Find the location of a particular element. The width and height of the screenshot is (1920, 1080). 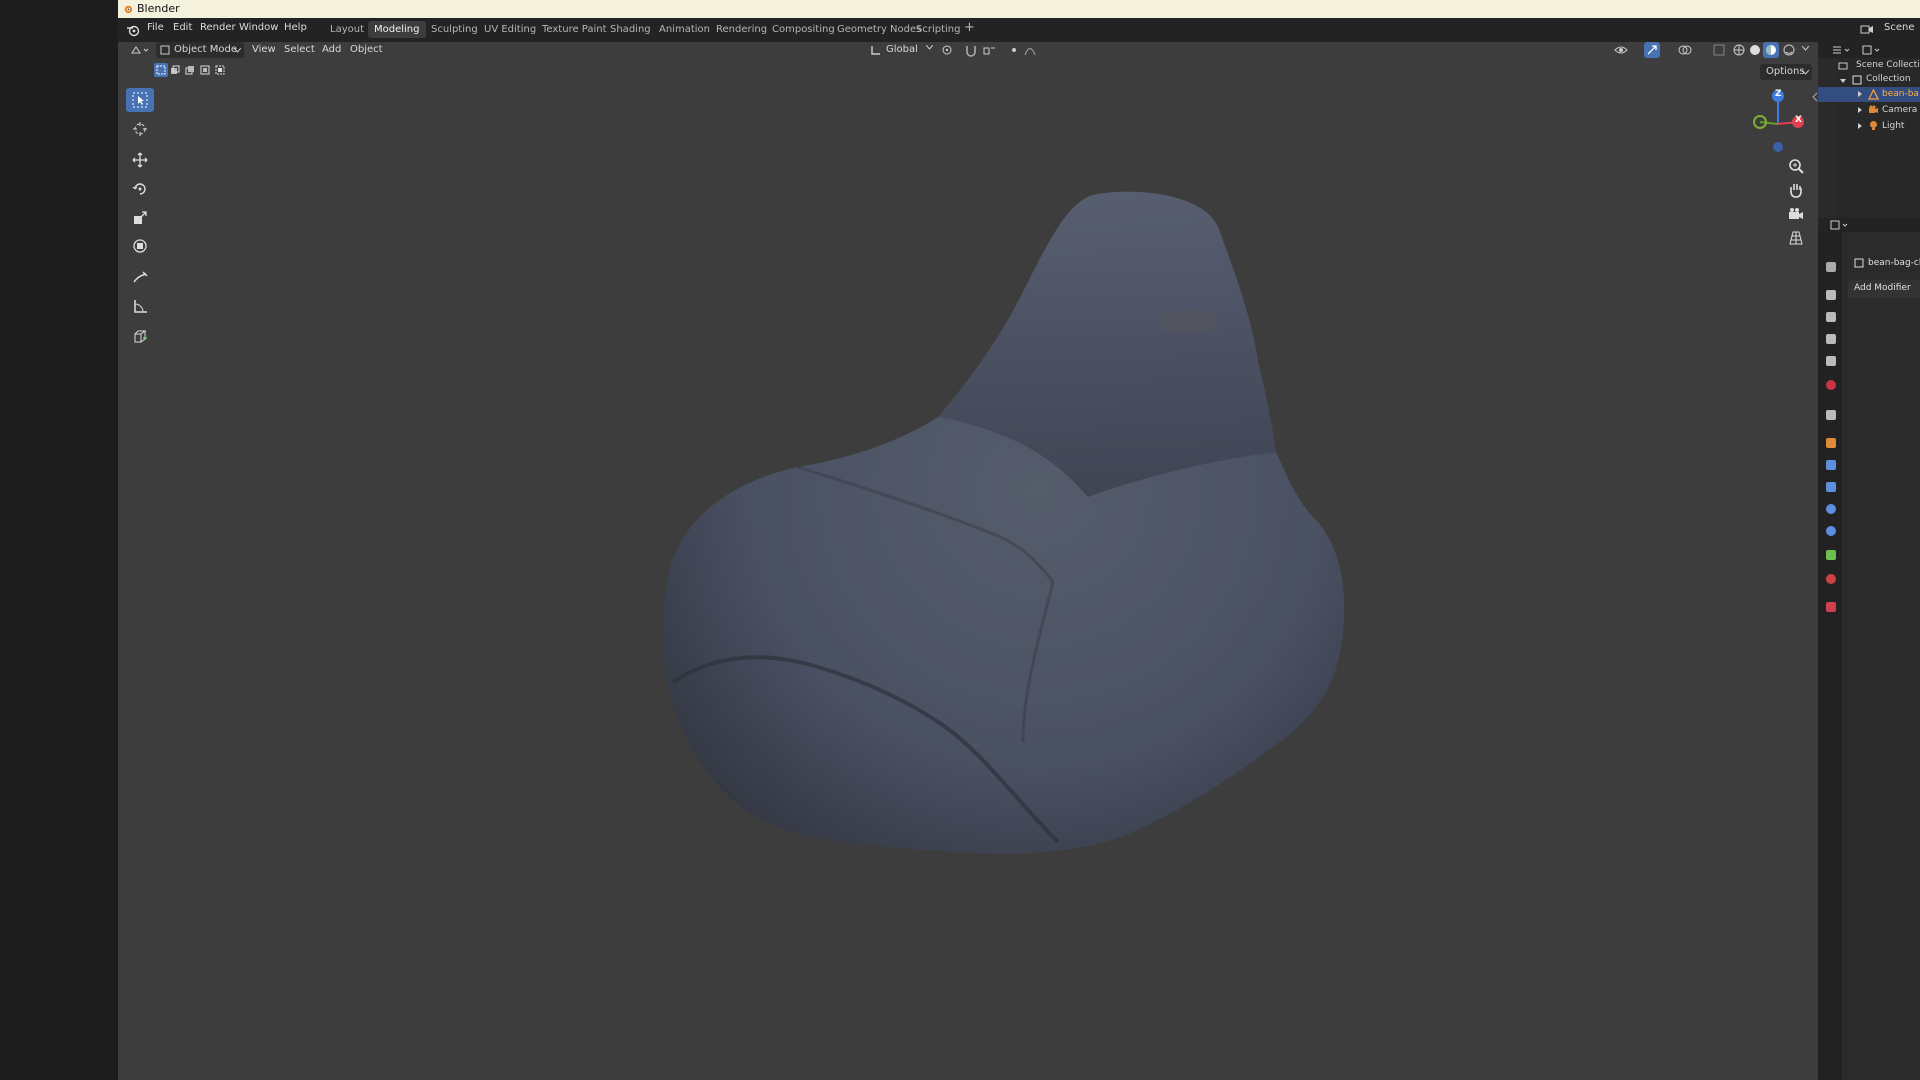

menu-help: Help is located at coordinates (295, 27).